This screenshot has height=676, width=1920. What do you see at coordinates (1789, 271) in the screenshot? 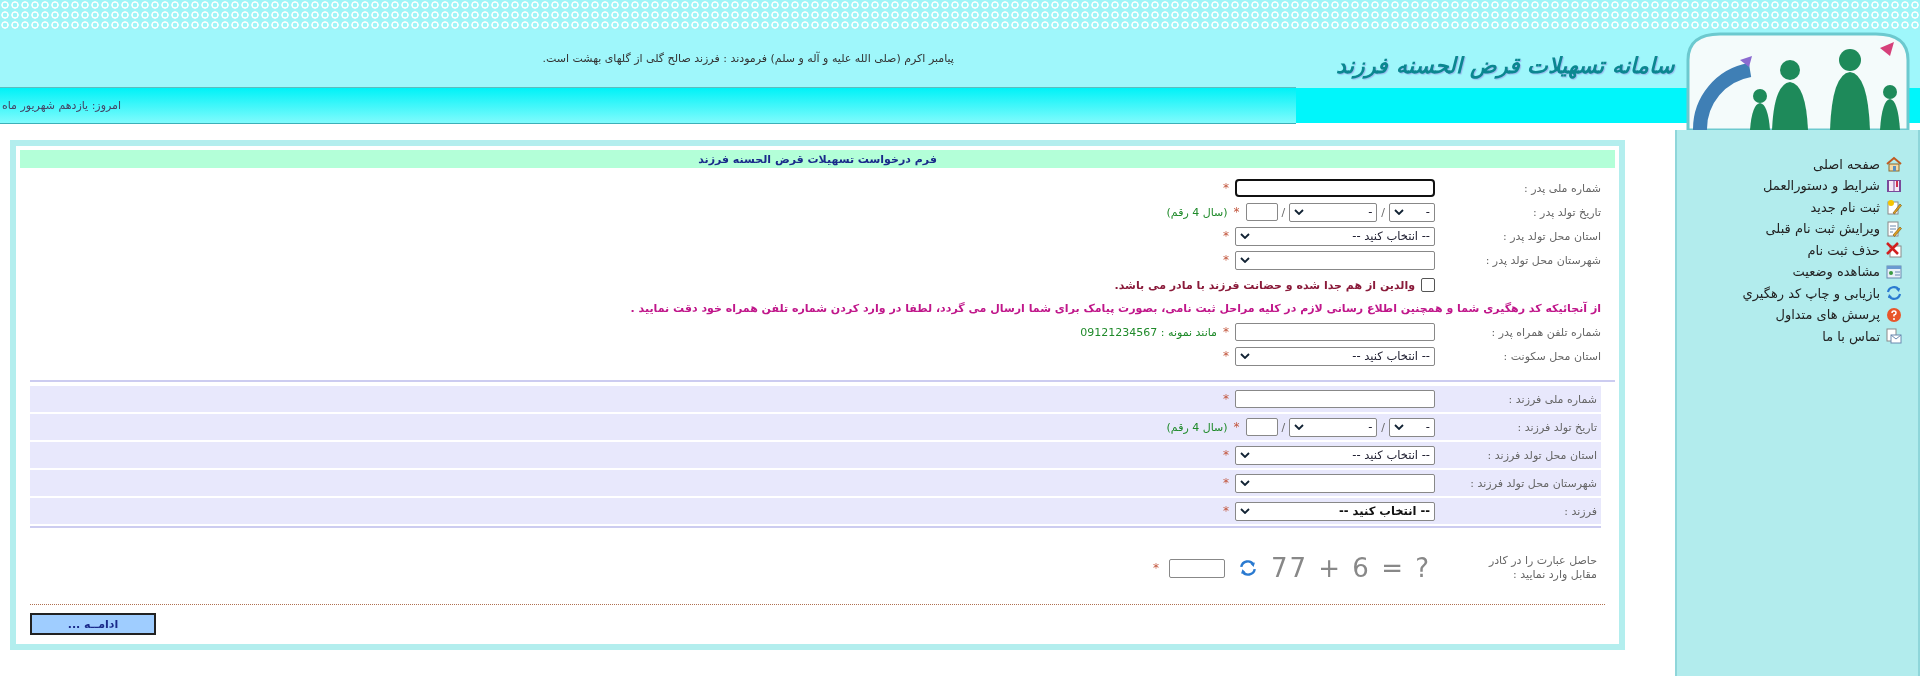
I see `sidebar-item: مشاهده وضعیت` at bounding box center [1789, 271].